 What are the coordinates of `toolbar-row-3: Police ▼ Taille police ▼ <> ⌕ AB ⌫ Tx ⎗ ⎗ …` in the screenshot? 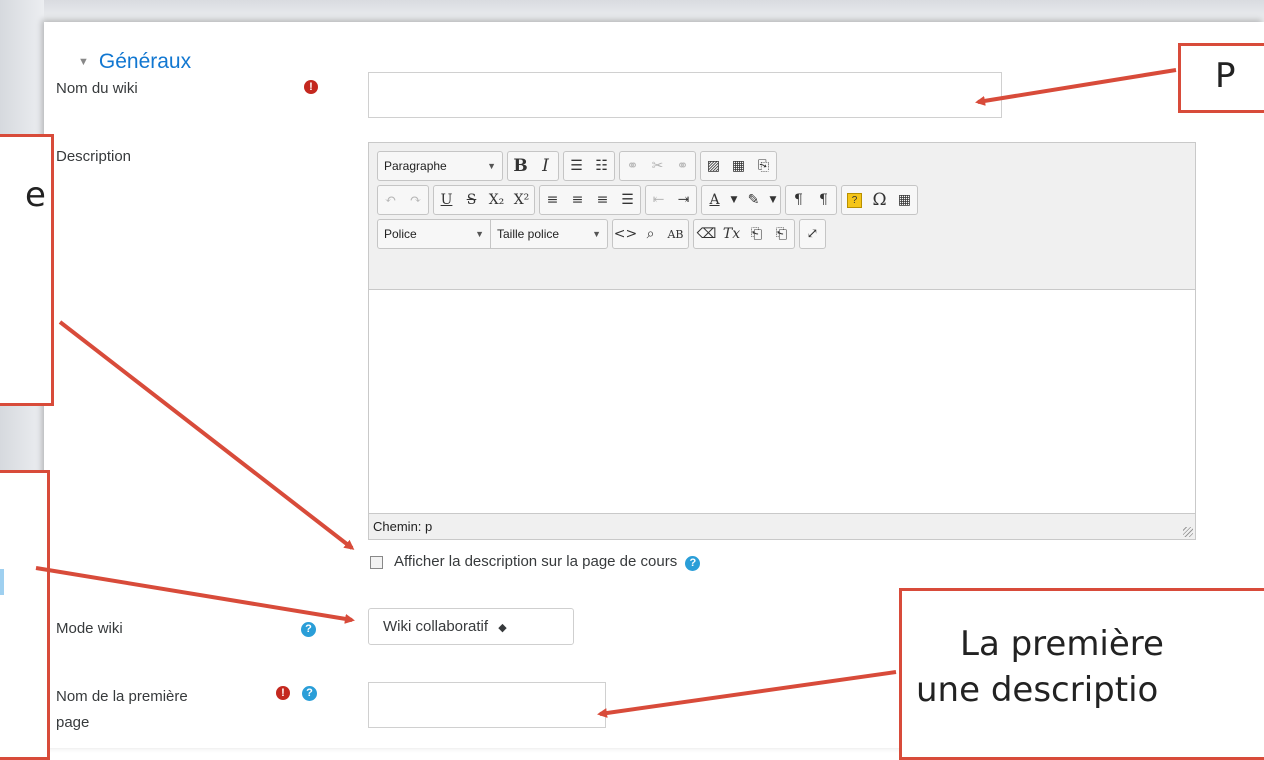 It's located at (601, 234).